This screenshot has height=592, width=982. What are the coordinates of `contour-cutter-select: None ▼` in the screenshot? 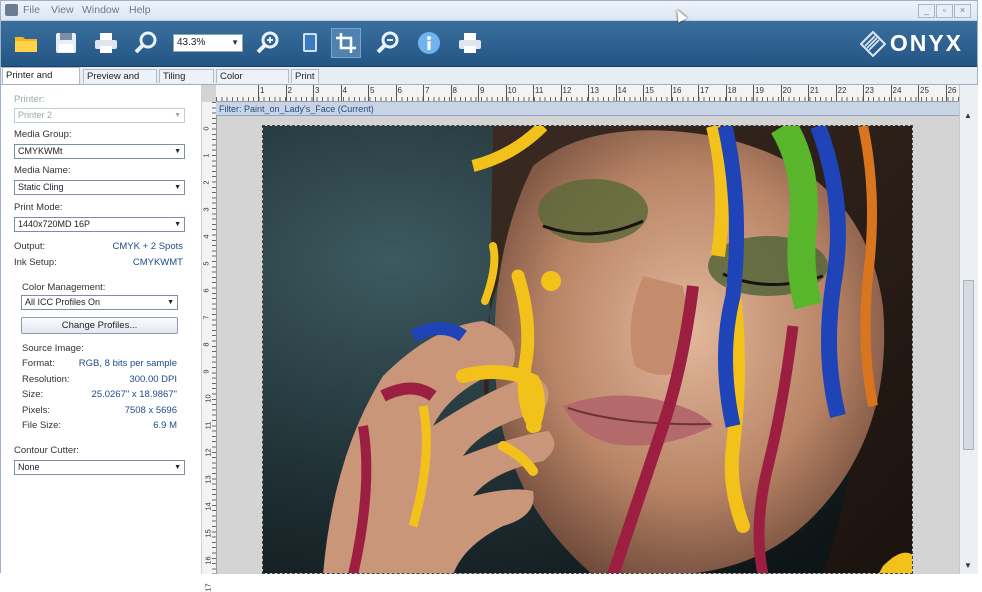 It's located at (99, 467).